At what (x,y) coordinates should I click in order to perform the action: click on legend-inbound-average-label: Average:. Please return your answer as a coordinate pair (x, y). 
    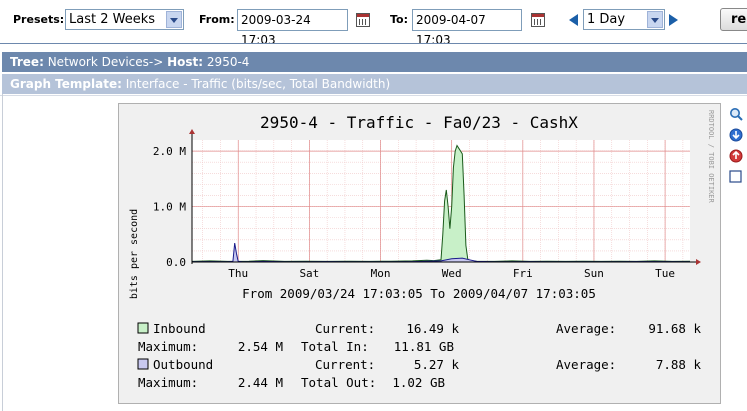
    Looking at the image, I should click on (586, 328).